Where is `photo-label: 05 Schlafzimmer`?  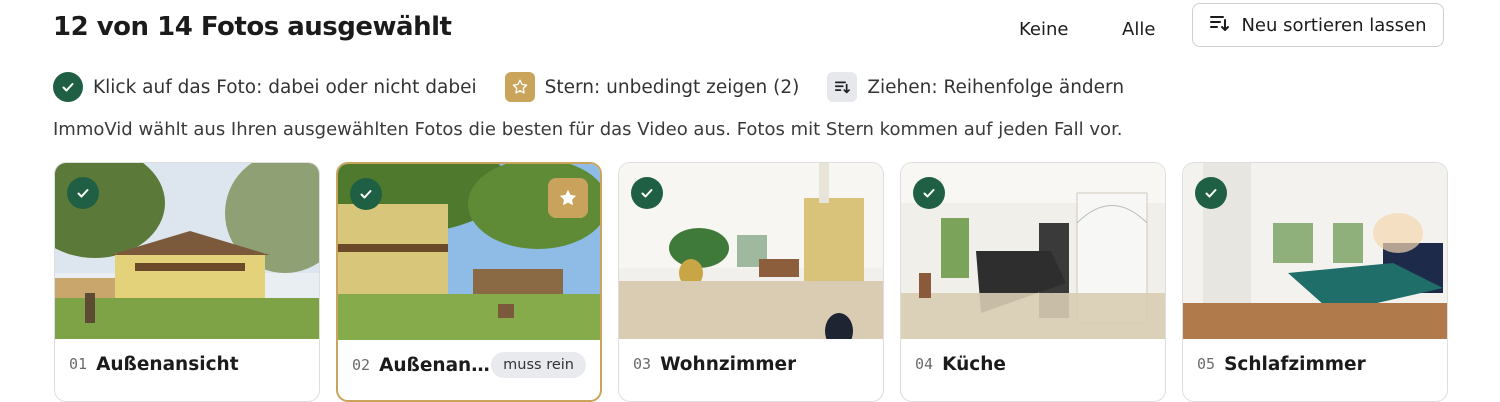 photo-label: 05 Schlafzimmer is located at coordinates (1315, 364).